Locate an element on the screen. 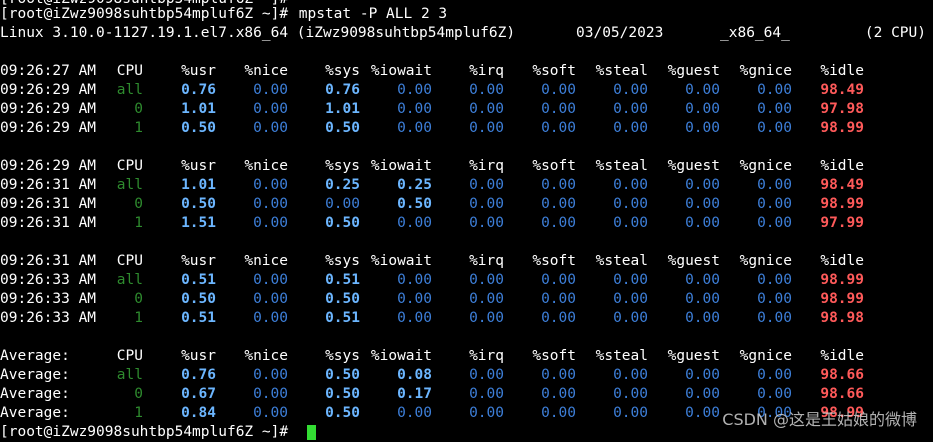 The height and width of the screenshot is (442, 933). cell-idle: 98.49 is located at coordinates (842, 185).